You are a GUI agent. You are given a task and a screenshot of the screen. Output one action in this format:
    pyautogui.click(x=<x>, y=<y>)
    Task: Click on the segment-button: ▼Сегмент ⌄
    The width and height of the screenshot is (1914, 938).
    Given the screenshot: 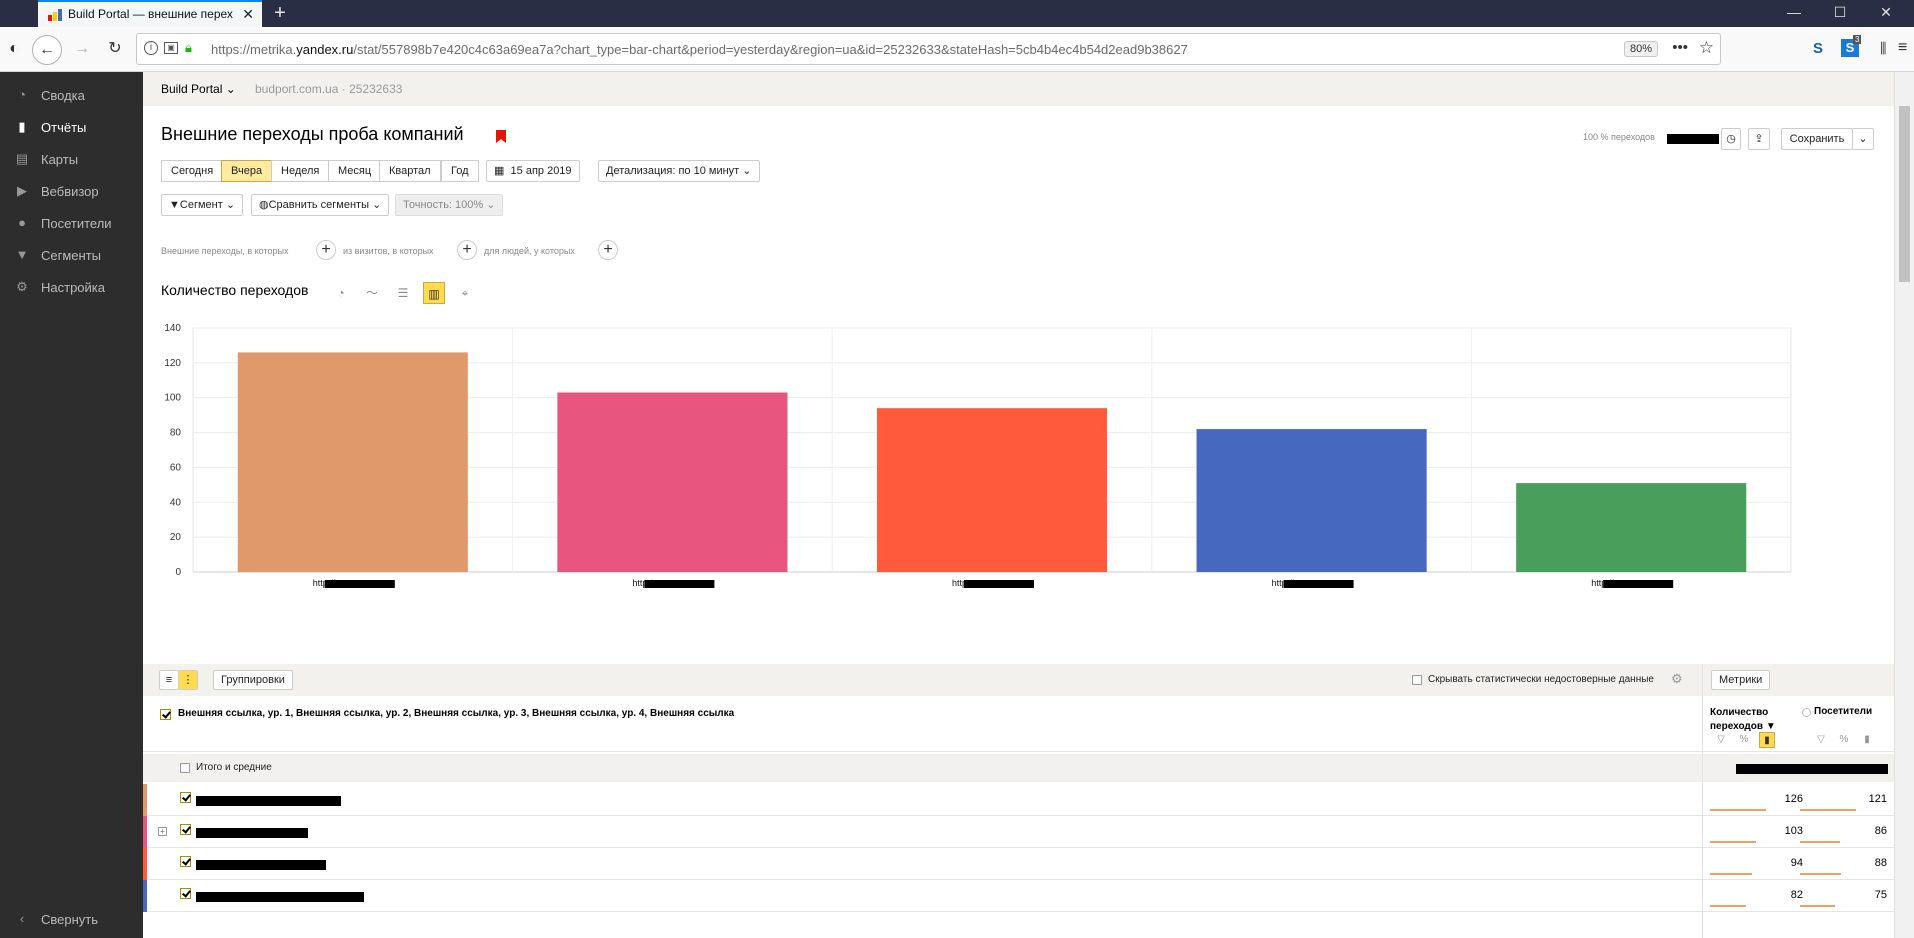 What is the action you would take?
    pyautogui.click(x=202, y=205)
    